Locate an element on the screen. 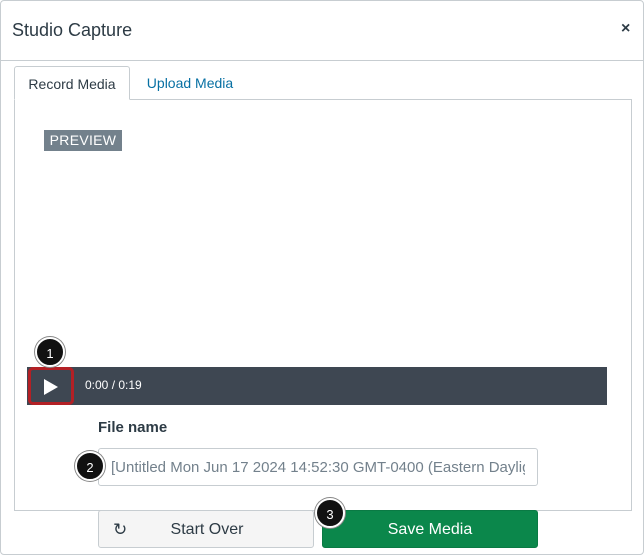 This screenshot has height=555, width=644. tab-record-media: Record Media is located at coordinates (72, 83).